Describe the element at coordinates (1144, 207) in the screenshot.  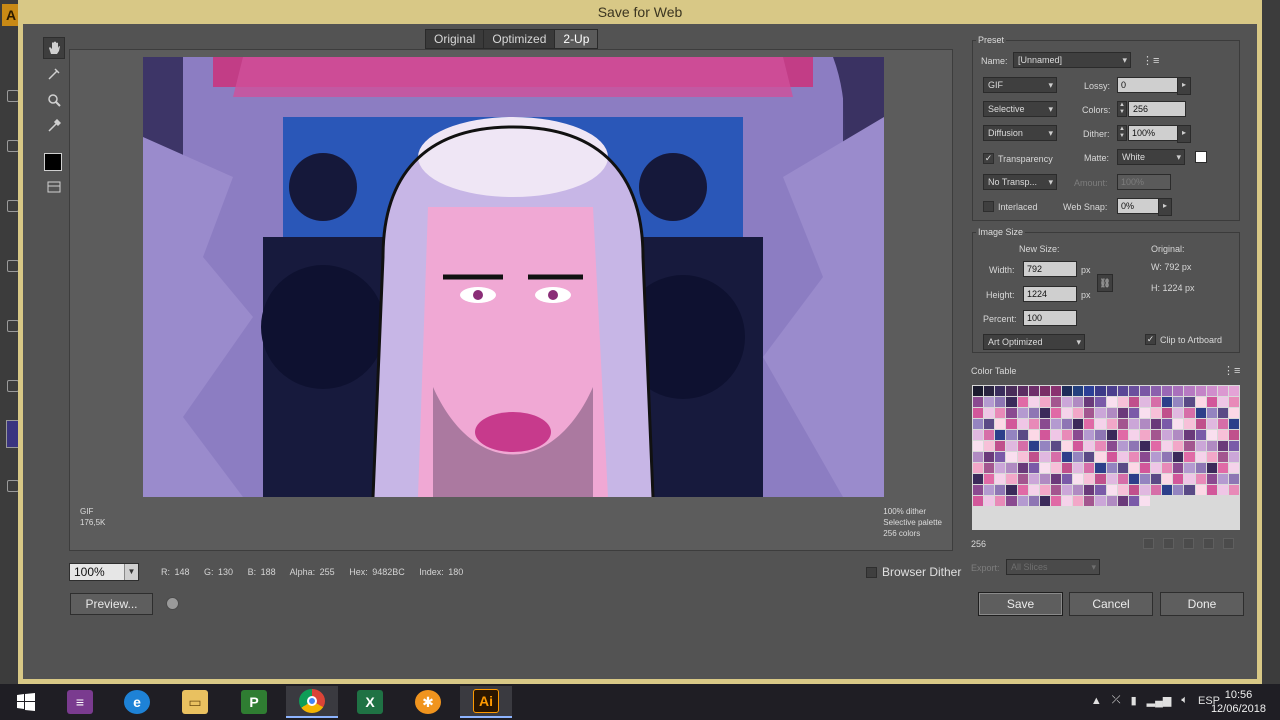
I see `websnap-field: 0%` at that location.